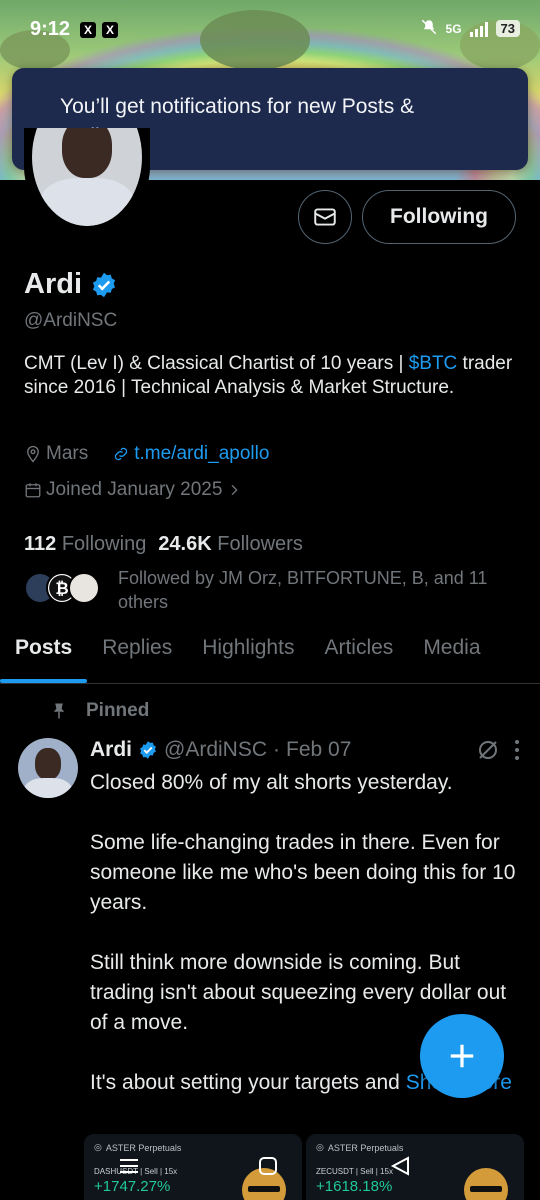 This screenshot has height=1200, width=540. I want to click on joined-date: Joined January 2025, so click(133, 490).